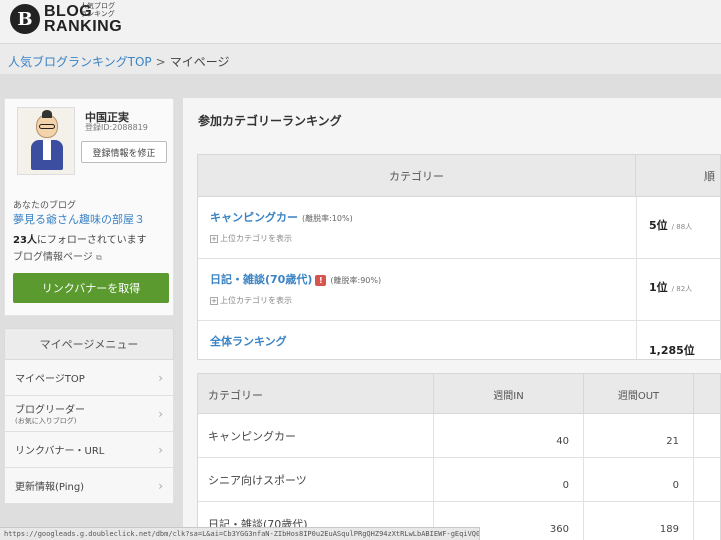 This screenshot has width=721, height=540. Describe the element at coordinates (270, 121) in the screenshot. I see `ranking-section-title: 参加カテゴリーランキング` at that location.